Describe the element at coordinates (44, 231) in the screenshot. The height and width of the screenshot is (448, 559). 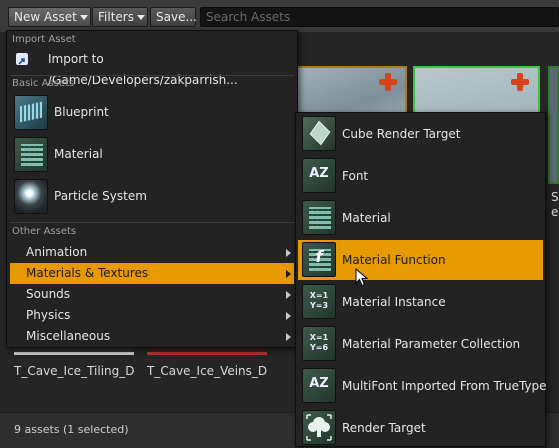
I see `other-assets-header: Other Assets` at that location.